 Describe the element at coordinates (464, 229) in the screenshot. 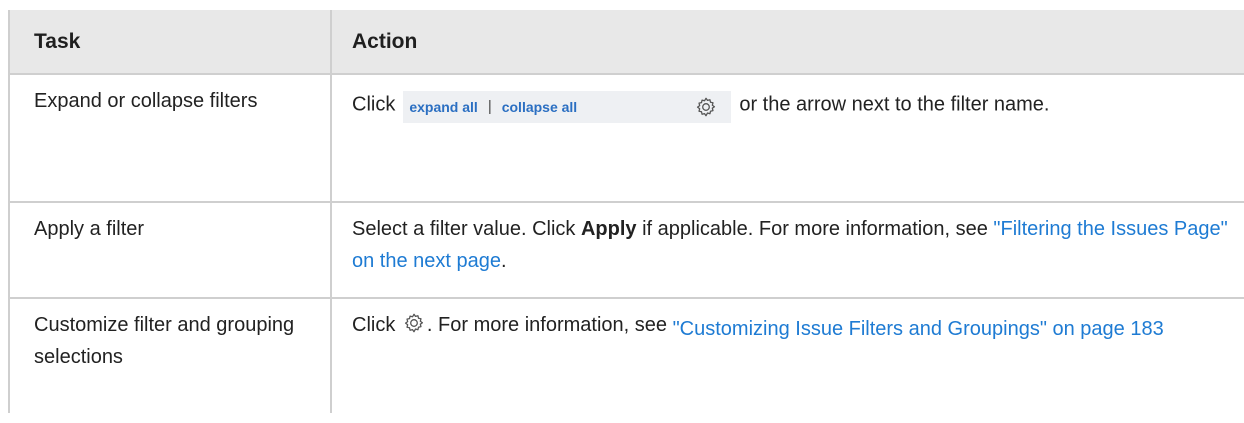

I see `action-text: Select a filter value. Click` at that location.